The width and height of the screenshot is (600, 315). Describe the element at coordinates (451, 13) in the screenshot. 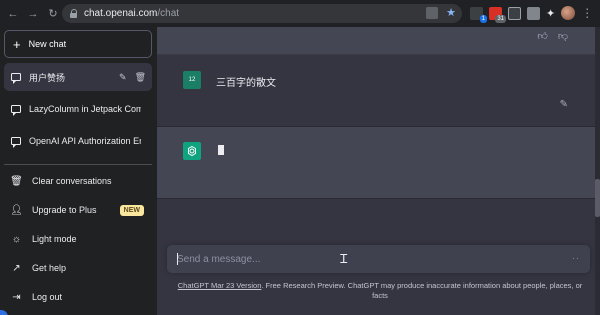

I see `bookmark-star-icon: ★` at that location.